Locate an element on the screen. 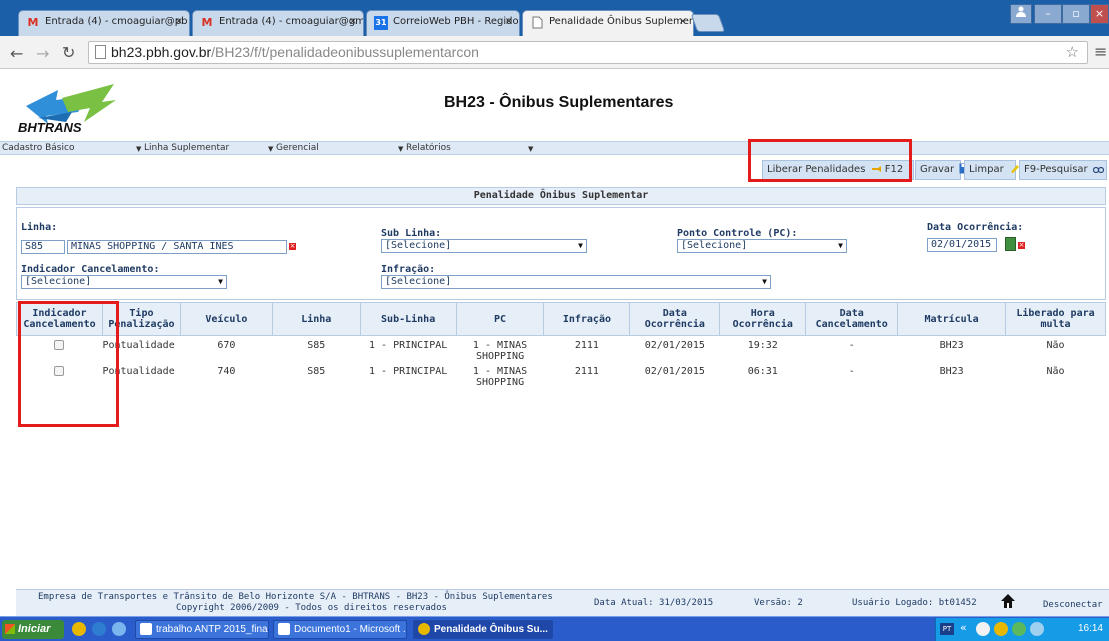  start-button: Iniciar is located at coordinates (33, 629).